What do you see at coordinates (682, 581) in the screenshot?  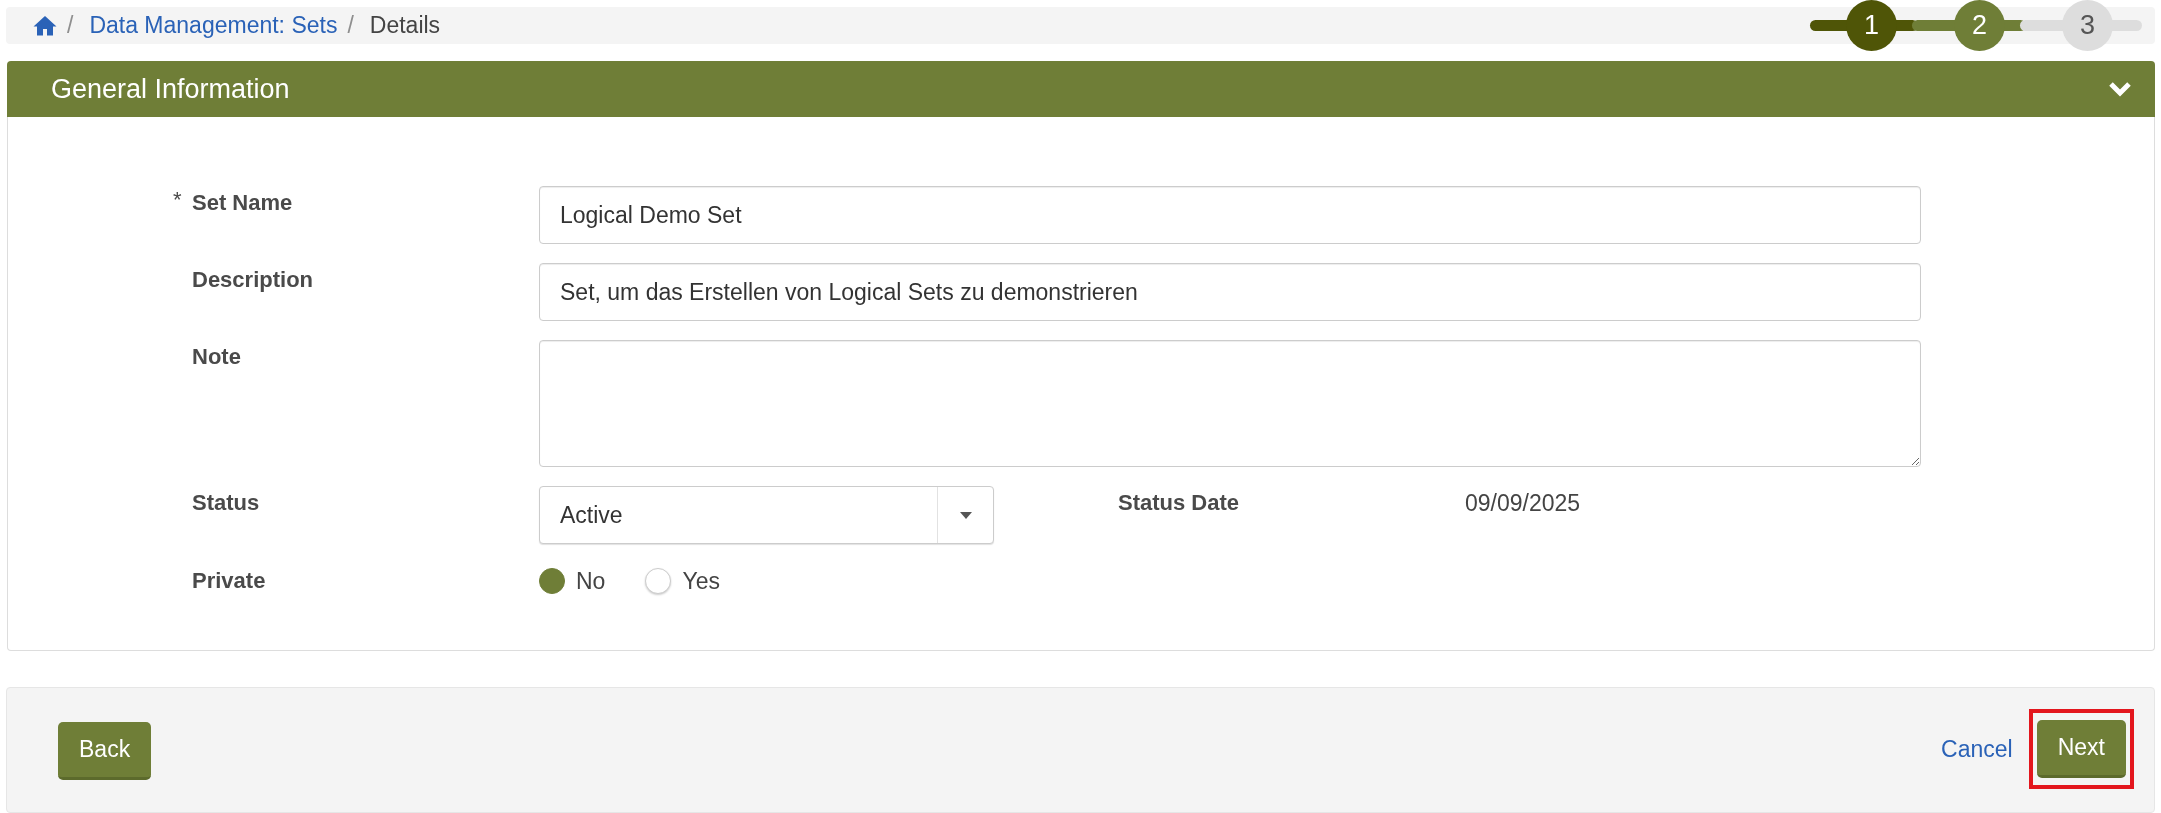 I see `radio-option: Yes` at bounding box center [682, 581].